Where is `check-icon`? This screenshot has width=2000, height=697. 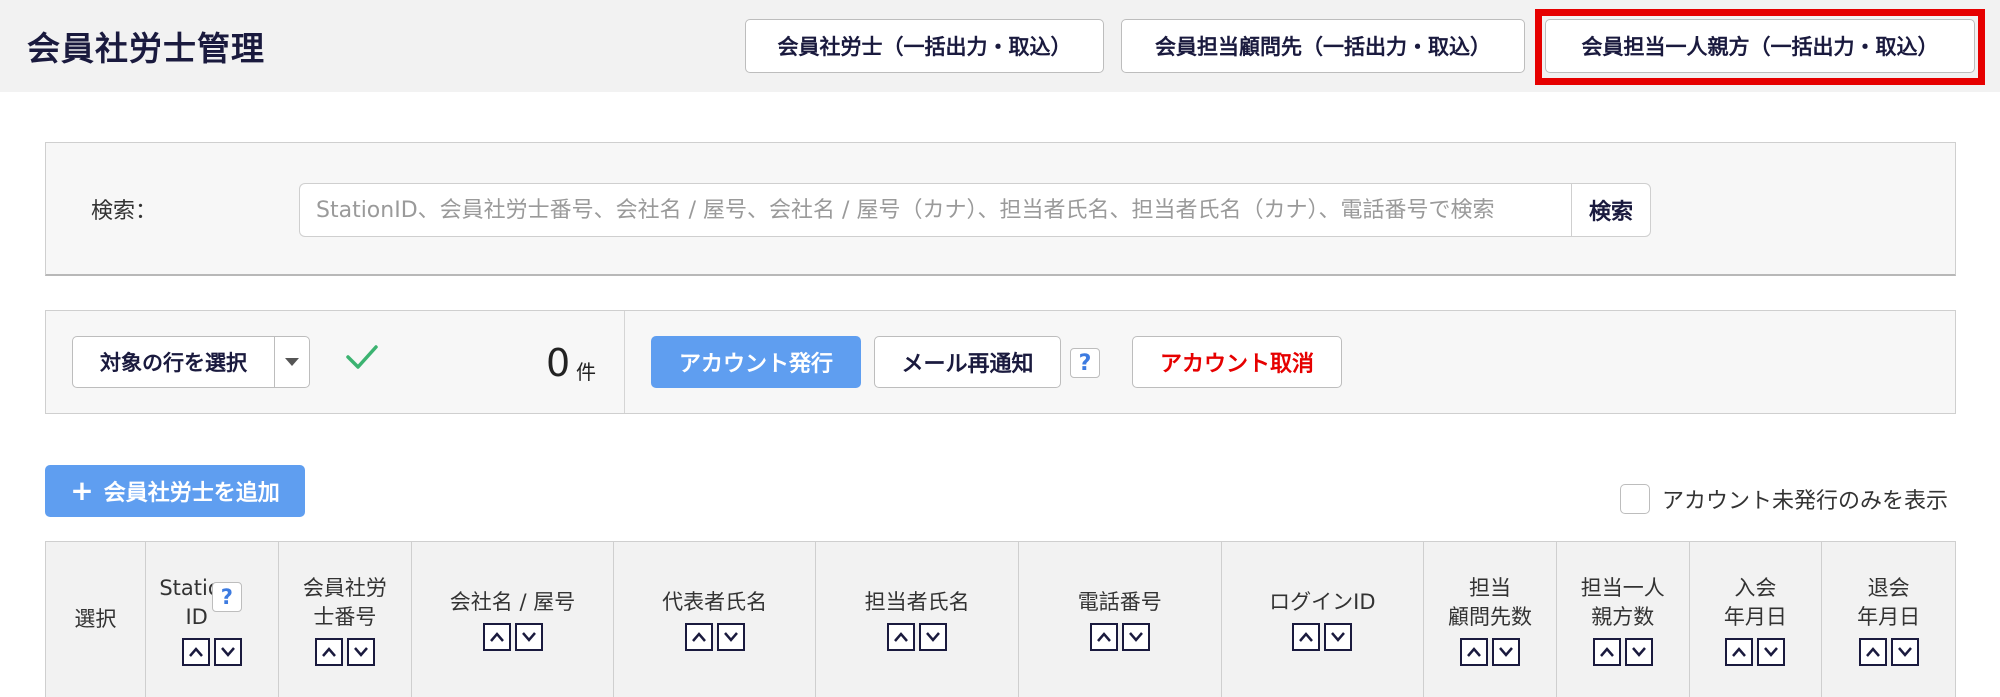
check-icon is located at coordinates (362, 357).